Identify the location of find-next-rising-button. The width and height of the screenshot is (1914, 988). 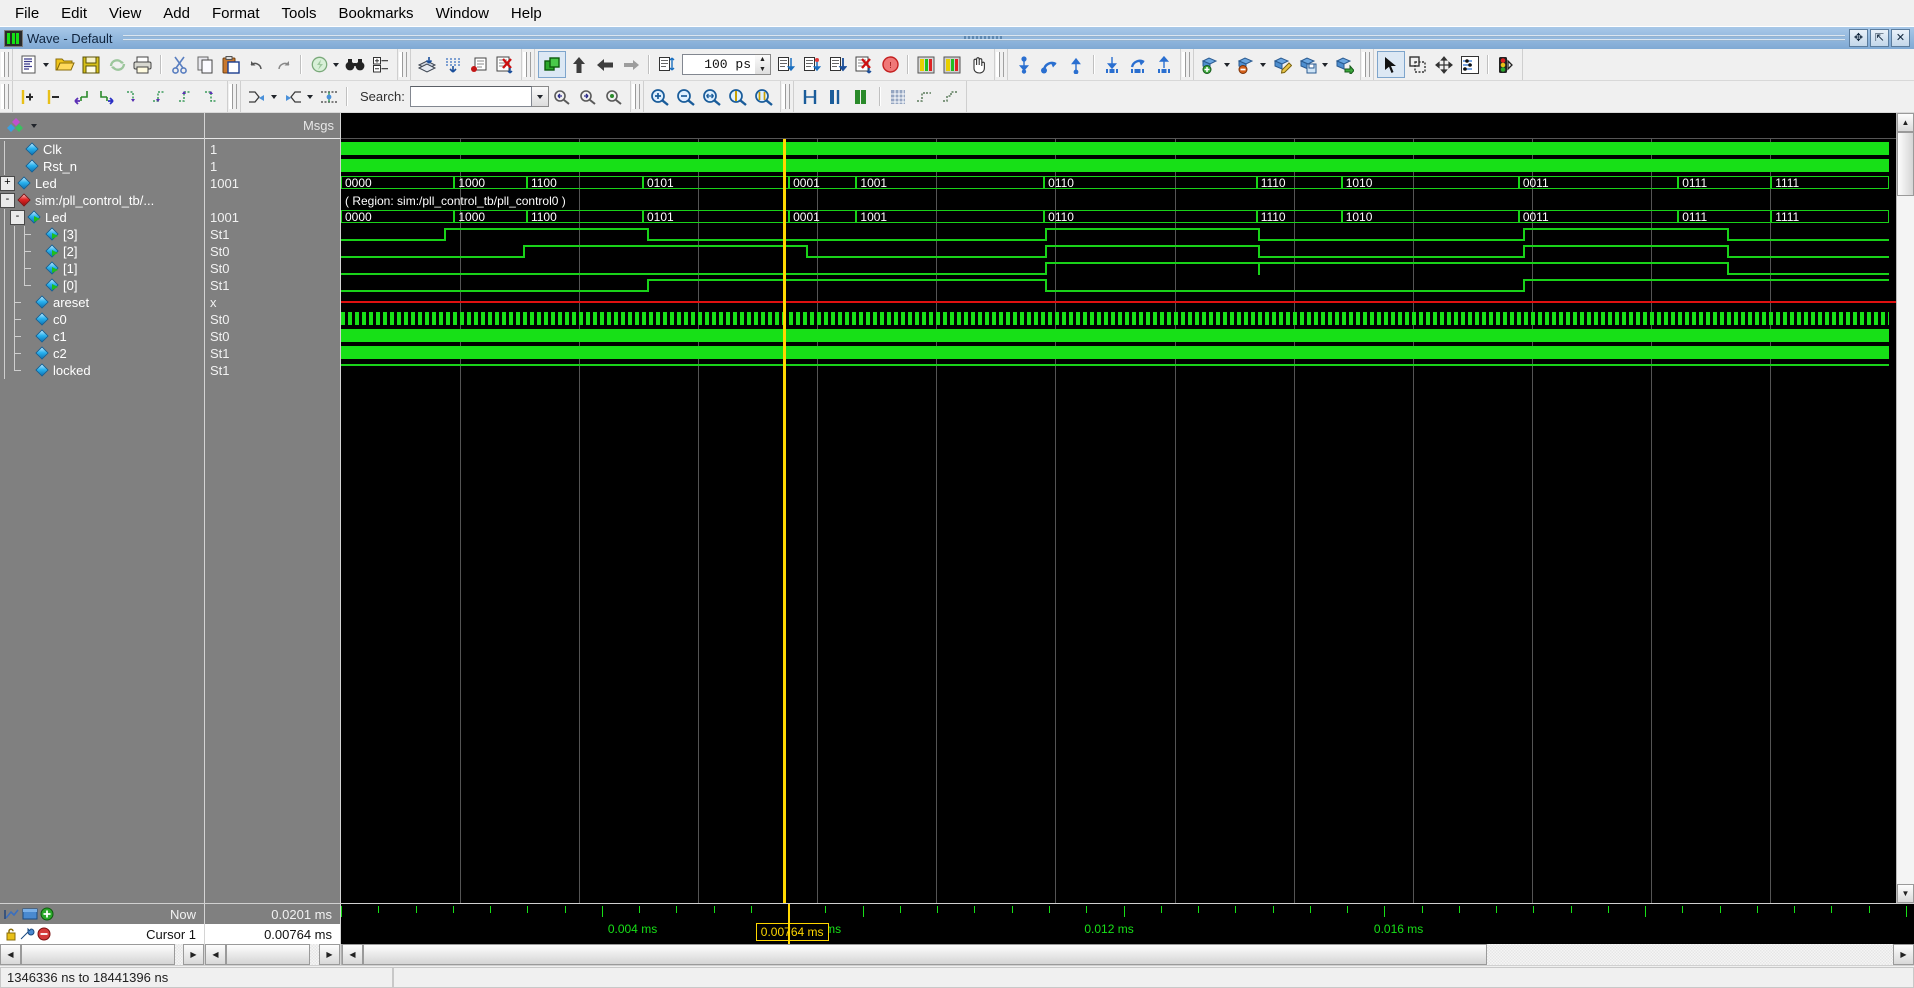
(211, 96).